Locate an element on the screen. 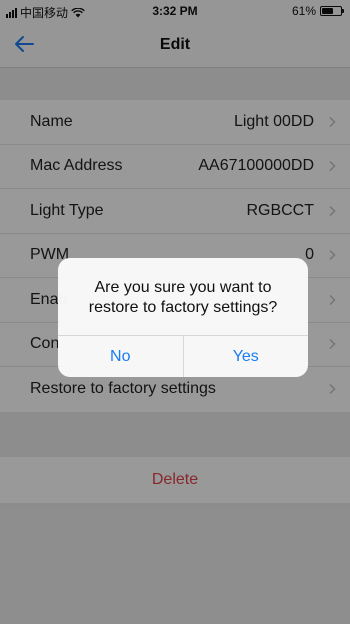 The image size is (350, 624). alert-yes-button: Yes is located at coordinates (245, 356).